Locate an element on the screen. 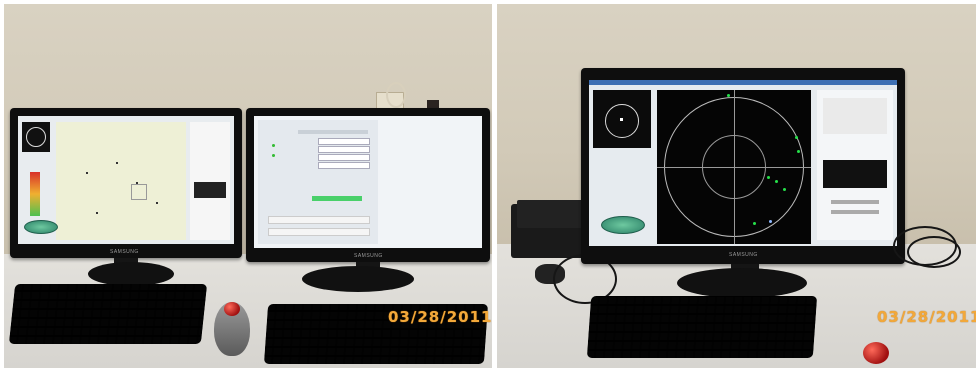 The width and height of the screenshot is (976, 368). color-scale-bar is located at coordinates (35, 194).